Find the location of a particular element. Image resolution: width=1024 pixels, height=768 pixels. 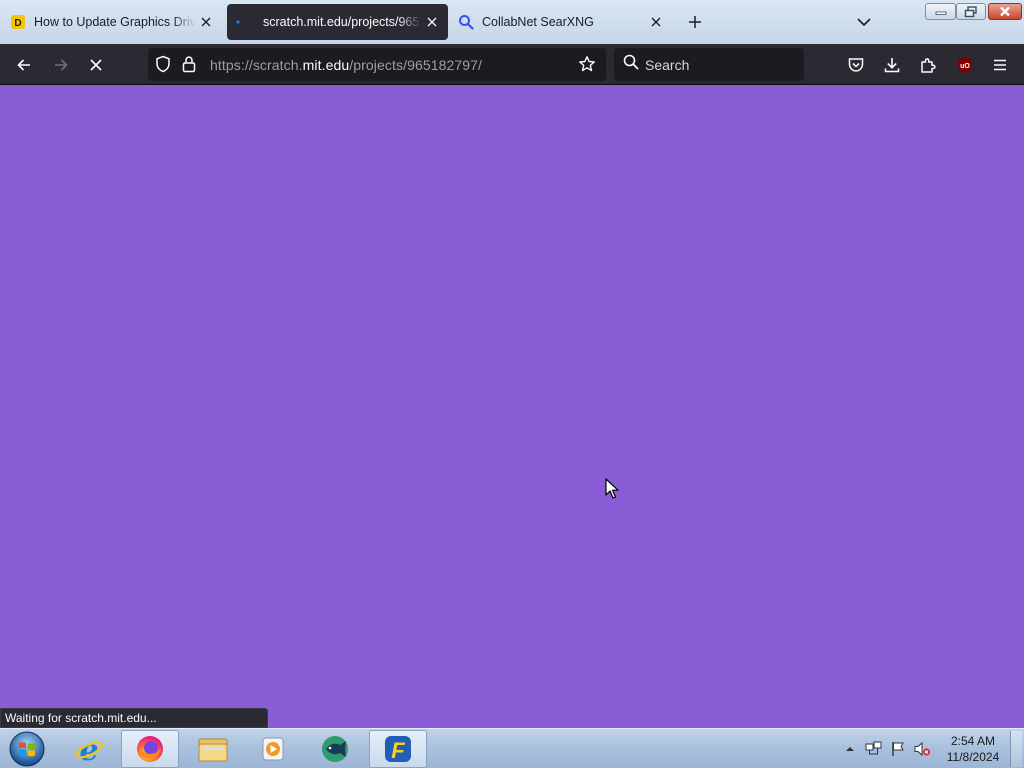

tab-collabnet-searxng: CollabNet SearXNG is located at coordinates (563, 22).